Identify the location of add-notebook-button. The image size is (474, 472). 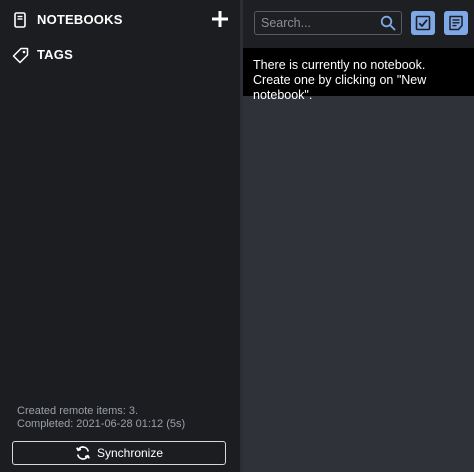
(220, 19).